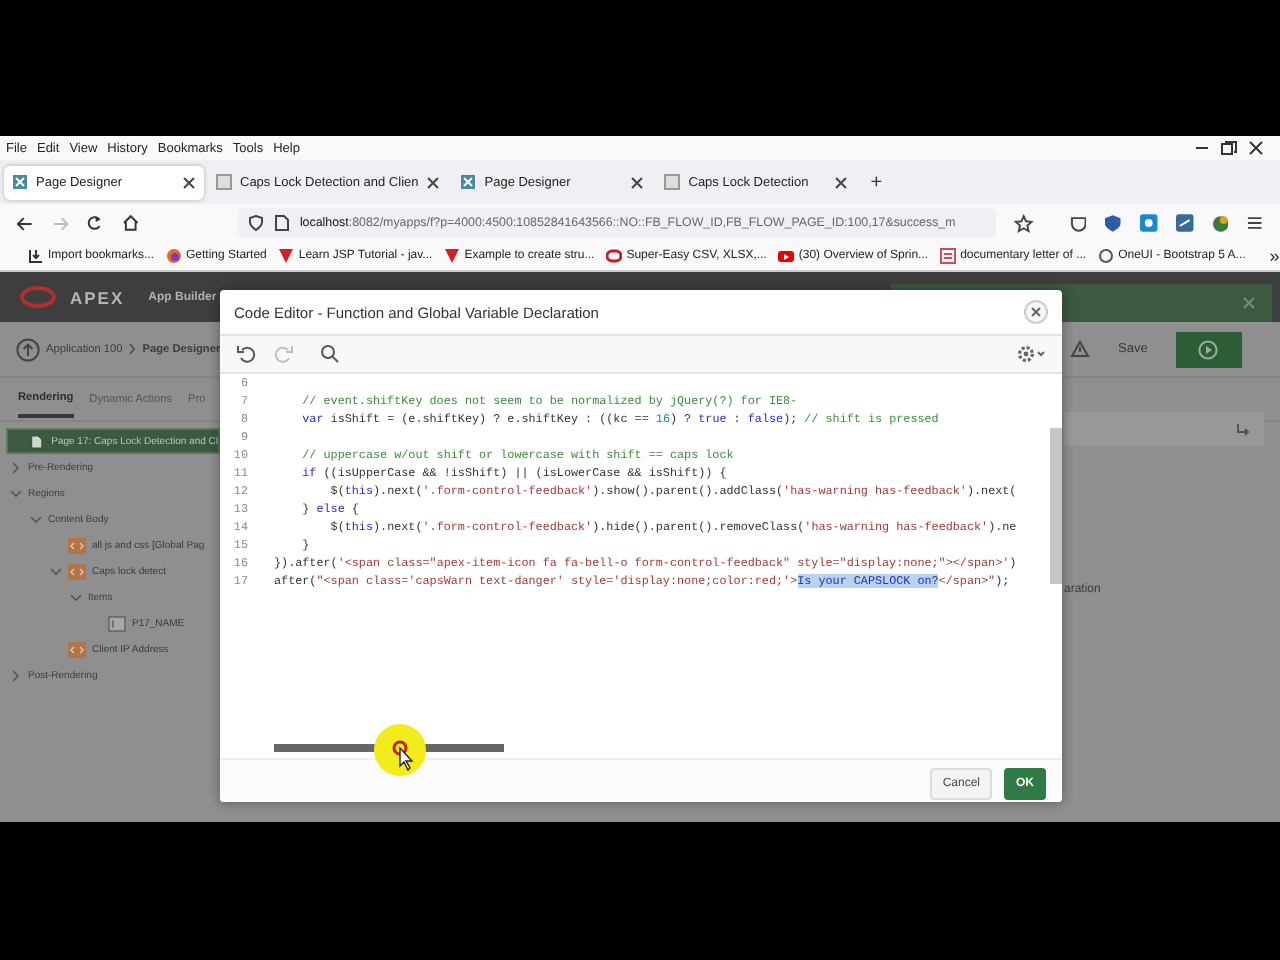 Image resolution: width=1280 pixels, height=960 pixels. I want to click on brand-name: APEX, so click(97, 297).